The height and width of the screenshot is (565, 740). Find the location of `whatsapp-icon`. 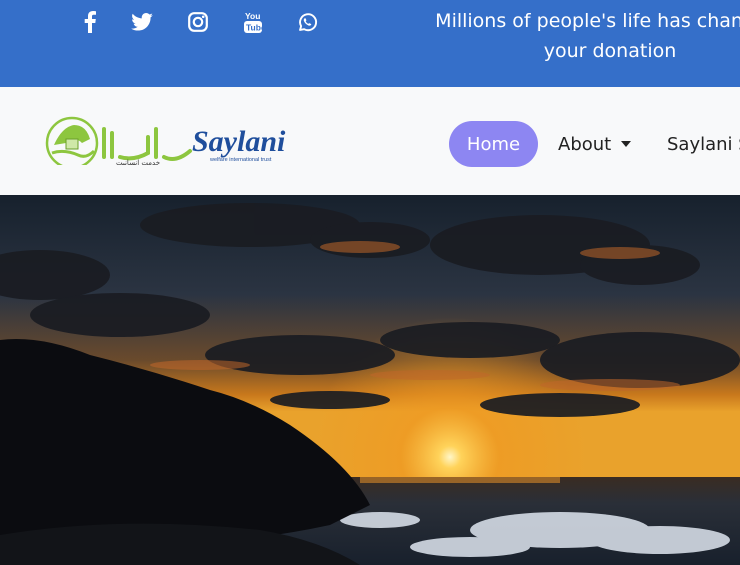

whatsapp-icon is located at coordinates (307, 21).